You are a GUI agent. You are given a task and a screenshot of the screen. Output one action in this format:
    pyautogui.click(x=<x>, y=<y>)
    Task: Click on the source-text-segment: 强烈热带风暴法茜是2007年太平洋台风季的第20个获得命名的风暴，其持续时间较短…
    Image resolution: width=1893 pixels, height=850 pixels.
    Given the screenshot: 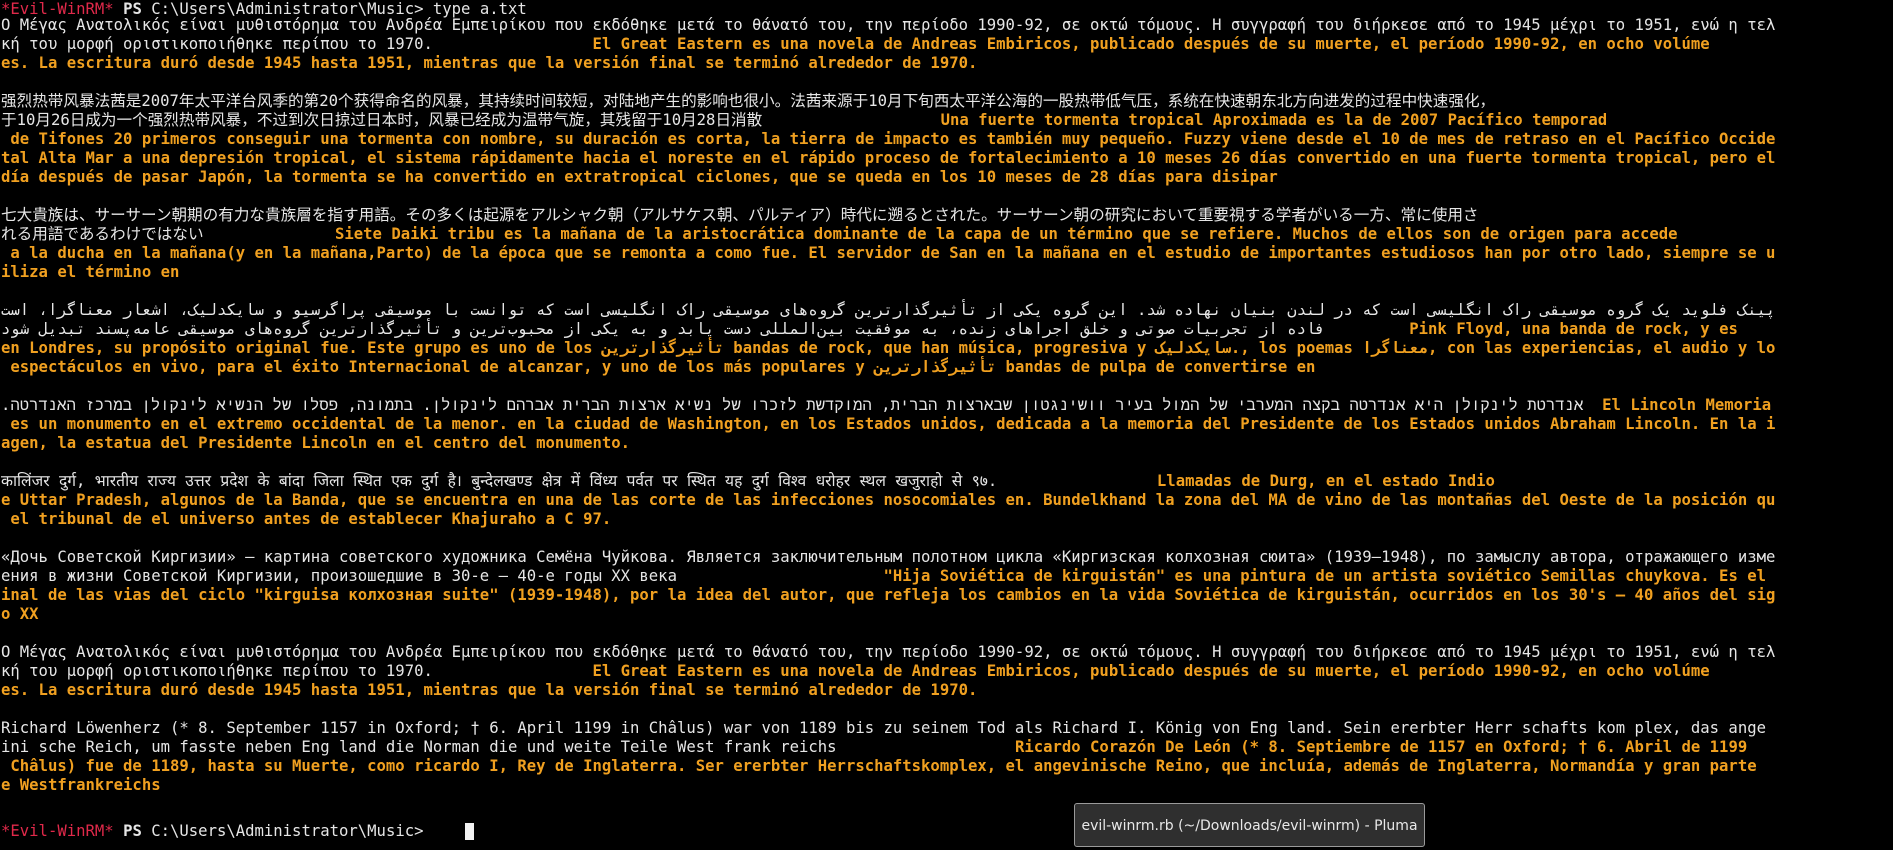 What is the action you would take?
    pyautogui.click(x=748, y=101)
    